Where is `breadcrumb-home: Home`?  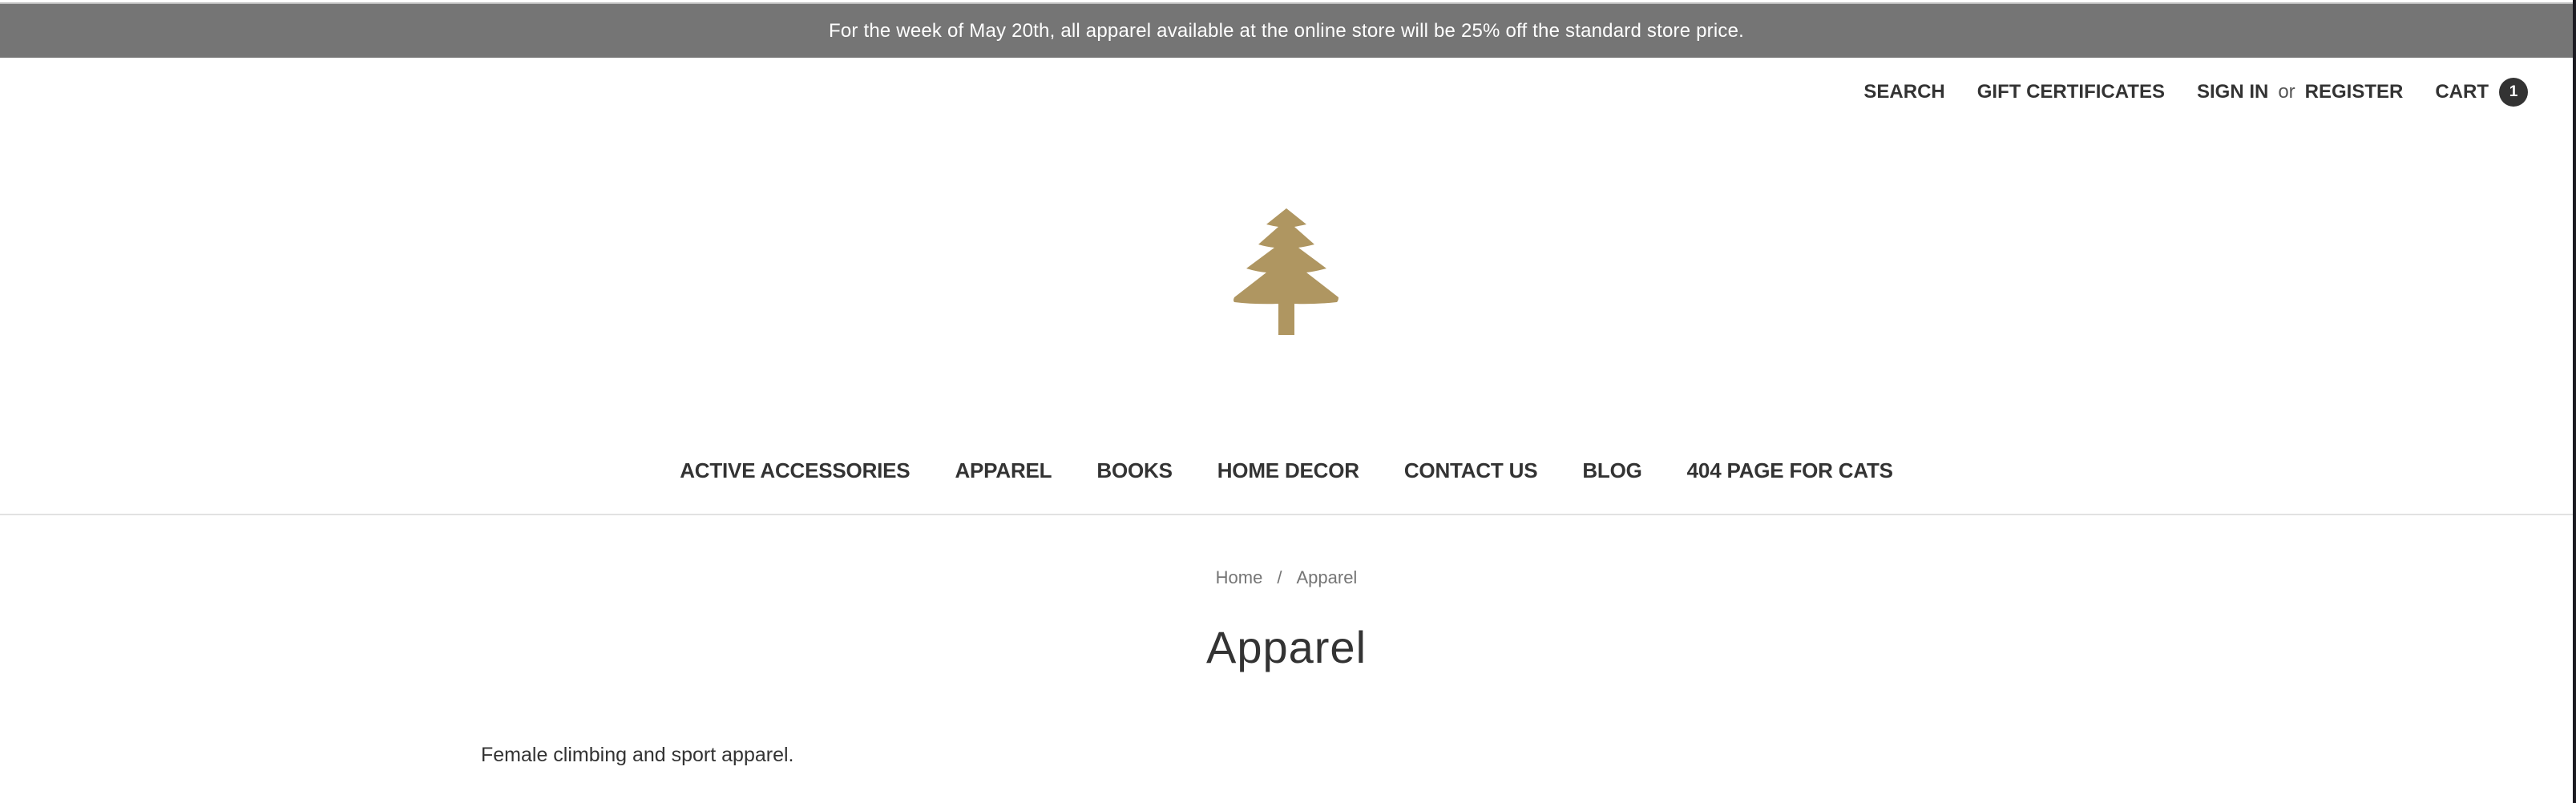 breadcrumb-home: Home is located at coordinates (1239, 577).